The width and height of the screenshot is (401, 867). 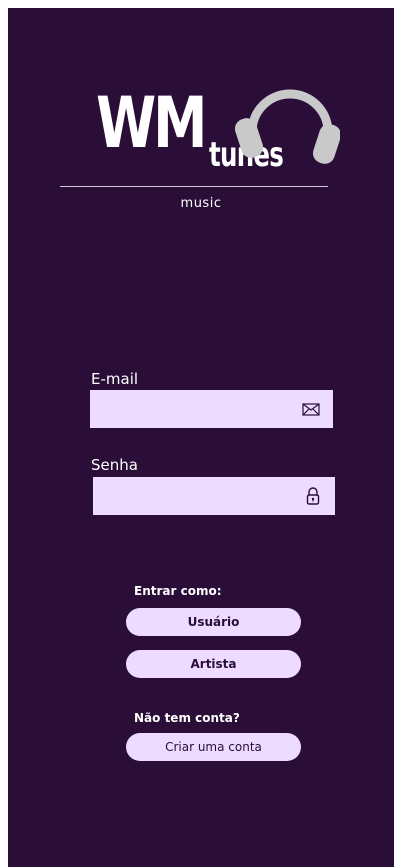 I want to click on signup-title: Não tem conta?, so click(x=187, y=718).